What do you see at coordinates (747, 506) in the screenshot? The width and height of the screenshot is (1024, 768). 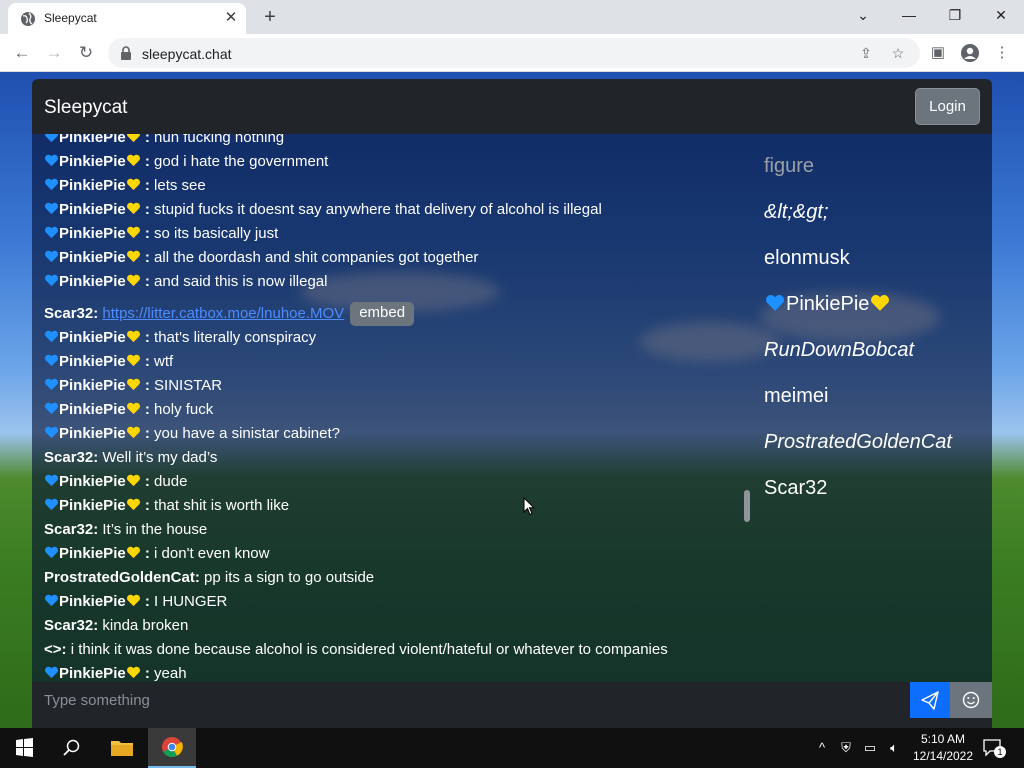 I see `message-scrollbar` at bounding box center [747, 506].